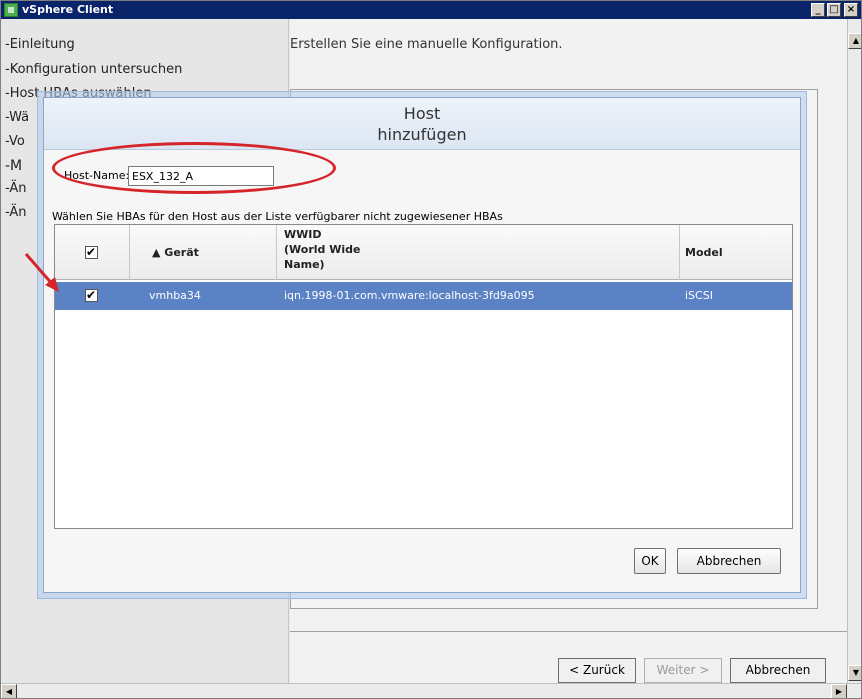  Describe the element at coordinates (568, 631) in the screenshot. I see `wizard-divider` at that location.